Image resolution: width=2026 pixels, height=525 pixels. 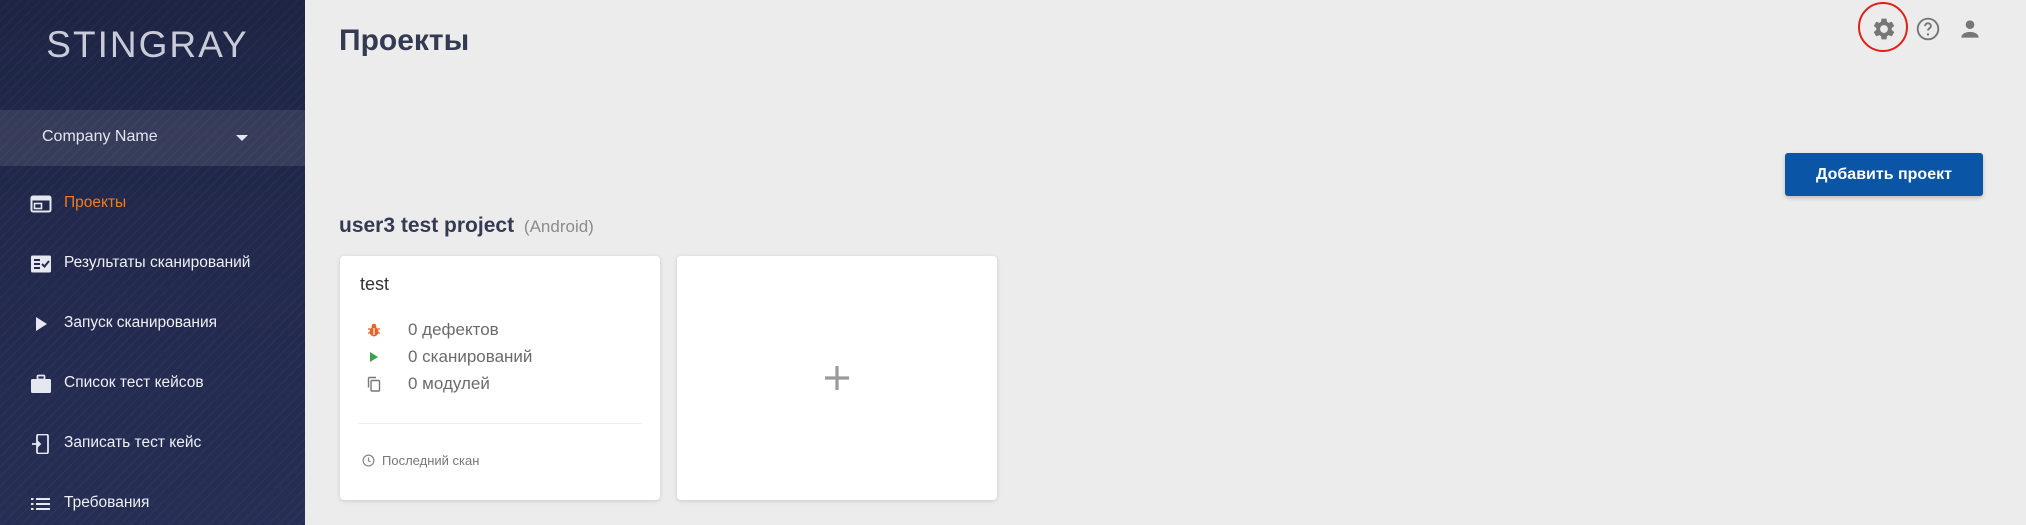 What do you see at coordinates (107, 502) in the screenshot?
I see `sidebar-item-label: Требования` at bounding box center [107, 502].